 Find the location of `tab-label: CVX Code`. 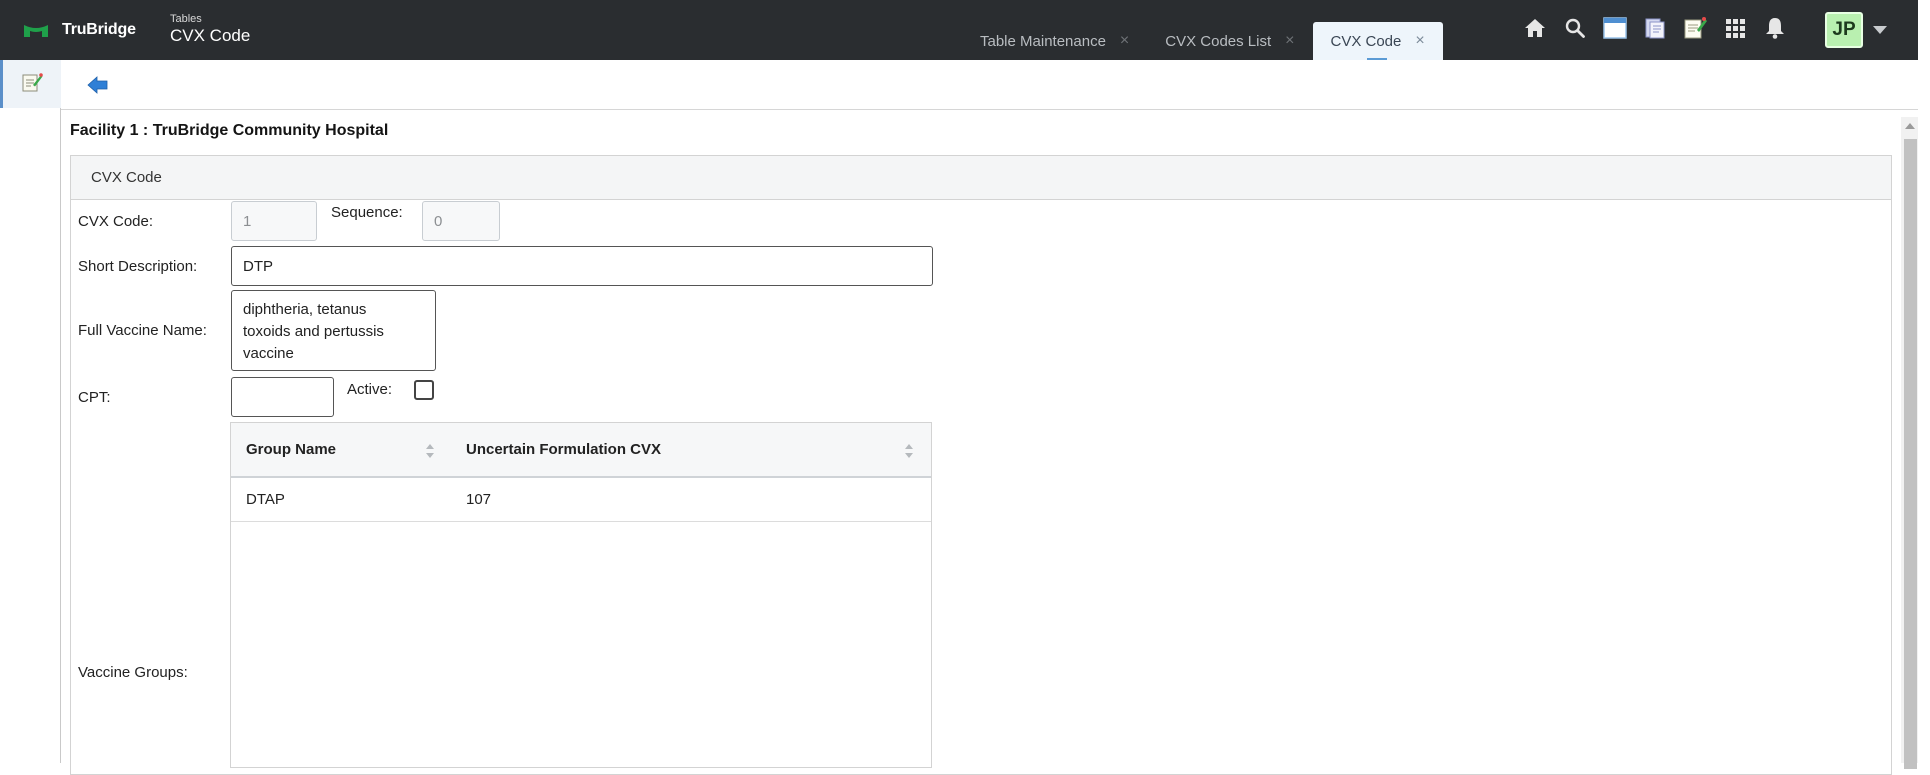

tab-label: CVX Code is located at coordinates (1366, 41).